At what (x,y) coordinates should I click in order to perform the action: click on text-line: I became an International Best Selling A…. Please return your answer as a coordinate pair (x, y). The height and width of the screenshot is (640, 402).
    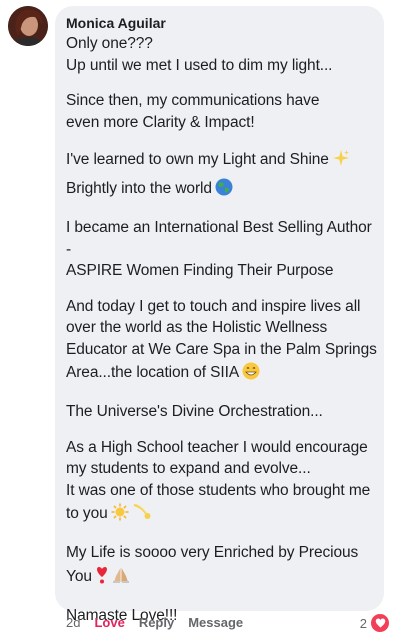
    Looking at the image, I should click on (219, 227).